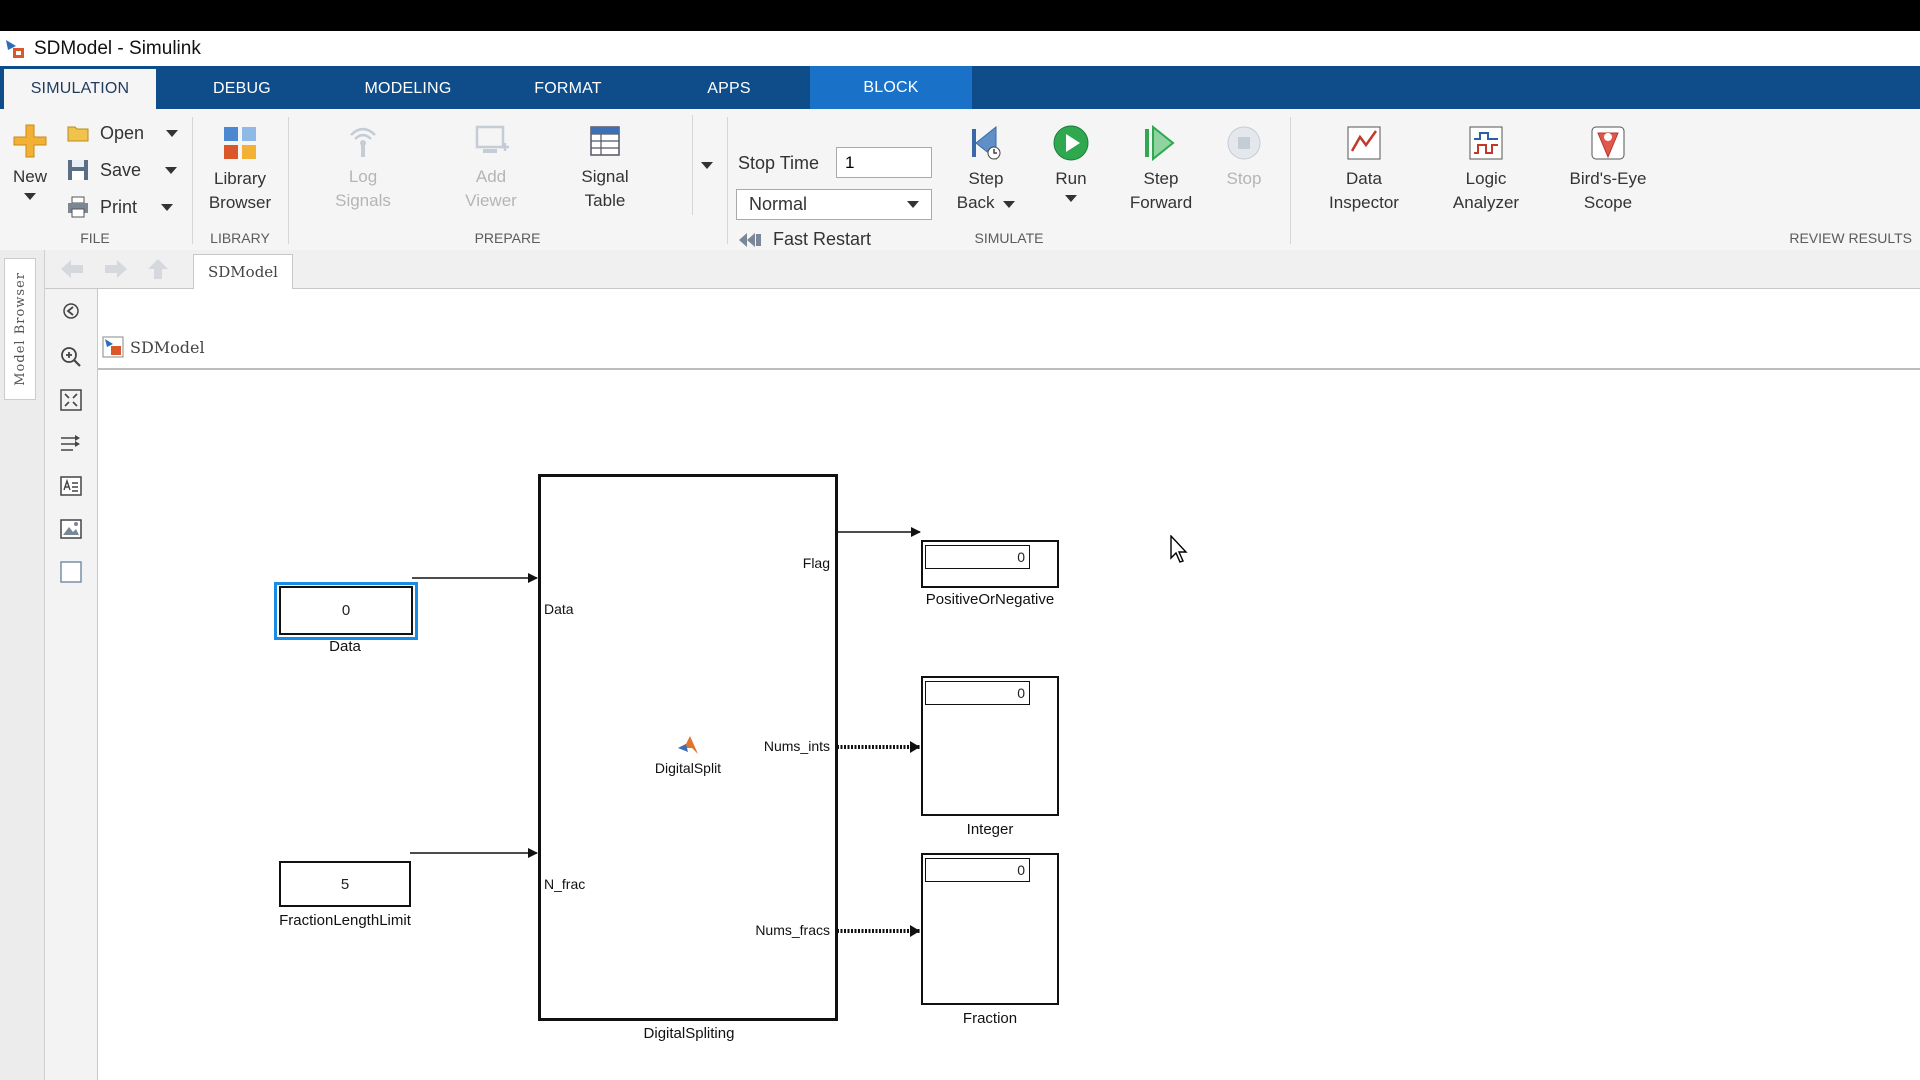  What do you see at coordinates (565, 884) in the screenshot?
I see `input-port-n-frac: N_frac` at bounding box center [565, 884].